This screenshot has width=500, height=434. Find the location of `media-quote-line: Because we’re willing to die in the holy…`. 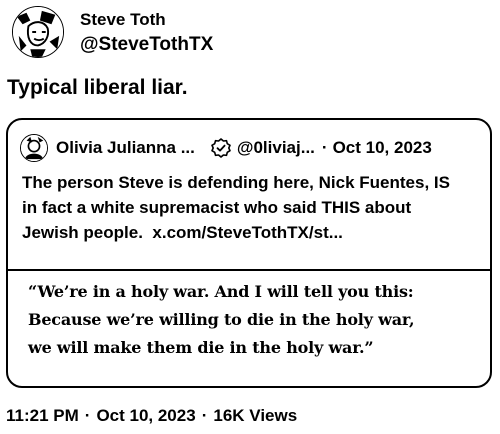

media-quote-line: Because we’re willing to die in the holy… is located at coordinates (221, 319).